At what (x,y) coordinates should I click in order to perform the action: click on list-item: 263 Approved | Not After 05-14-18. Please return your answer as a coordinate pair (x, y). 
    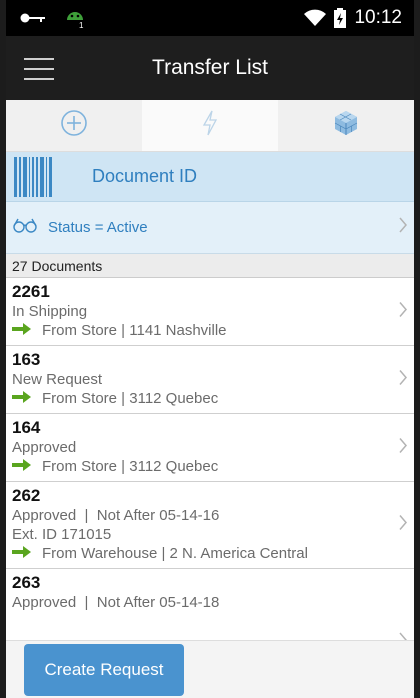
    Looking at the image, I should click on (210, 608).